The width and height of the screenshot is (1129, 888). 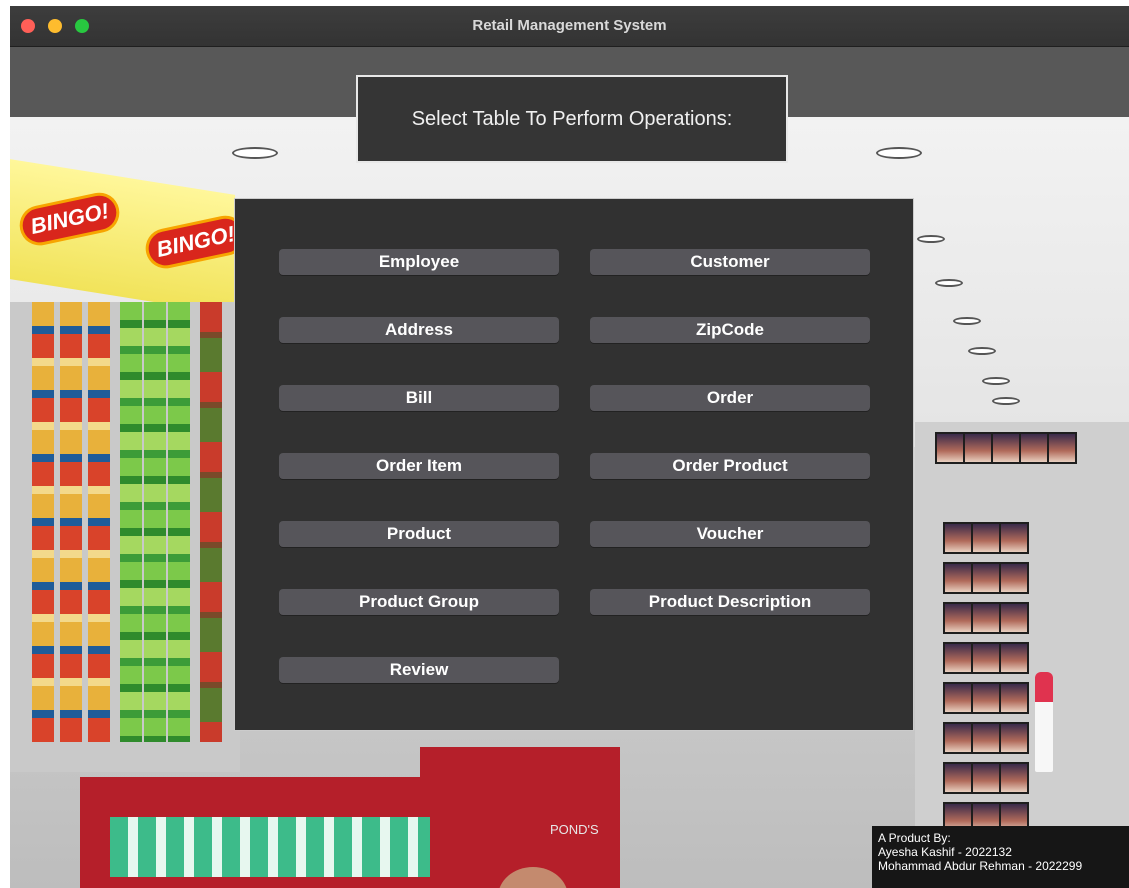 I want to click on product-tubes, so click(x=270, y=847).